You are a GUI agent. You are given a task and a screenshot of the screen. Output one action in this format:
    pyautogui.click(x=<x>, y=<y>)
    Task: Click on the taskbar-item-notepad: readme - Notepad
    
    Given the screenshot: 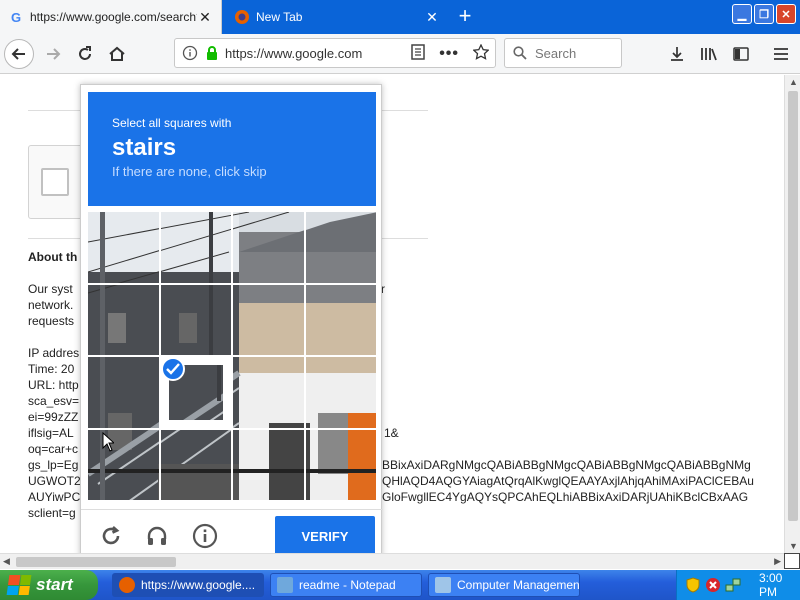 What is the action you would take?
    pyautogui.click(x=346, y=585)
    